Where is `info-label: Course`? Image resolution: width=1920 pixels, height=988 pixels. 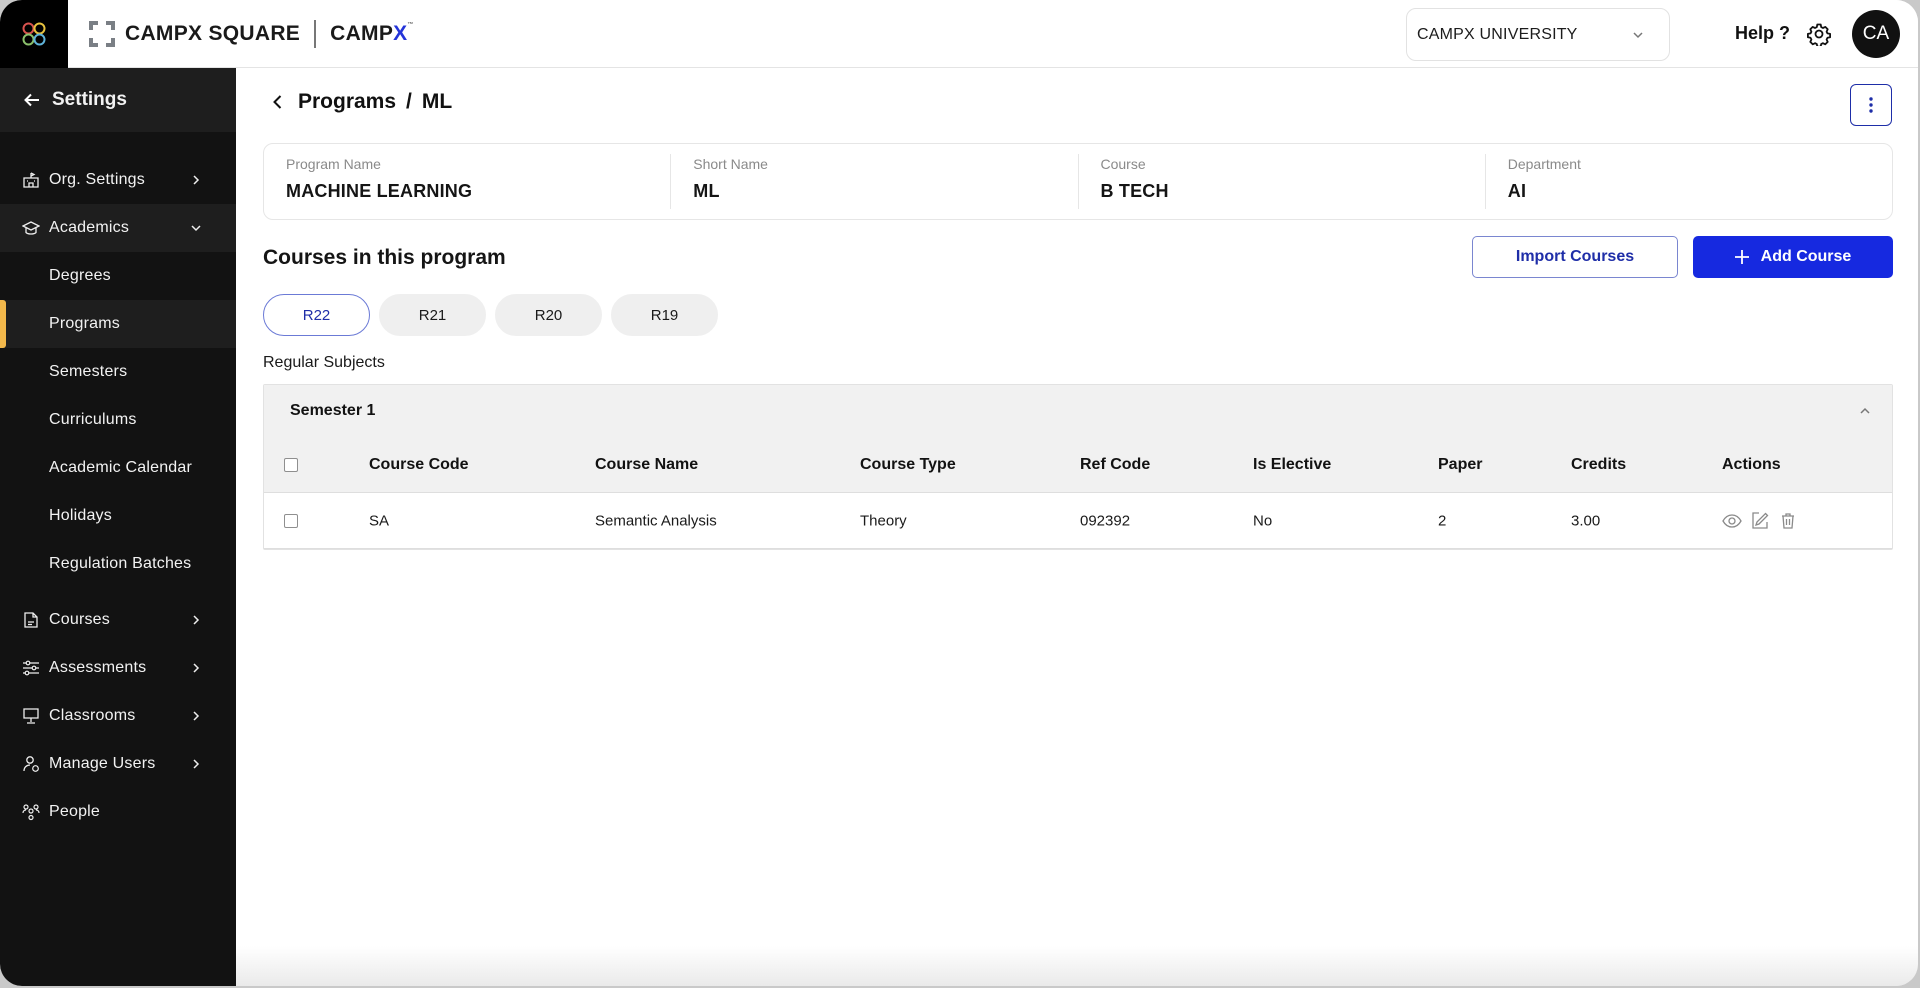
info-label: Course is located at coordinates (1123, 164).